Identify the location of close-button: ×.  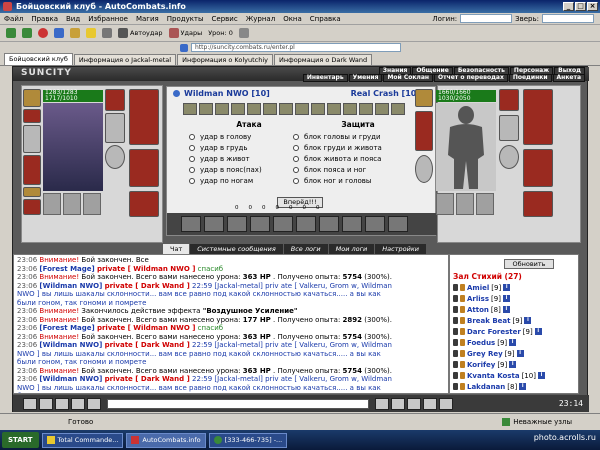
(592, 6).